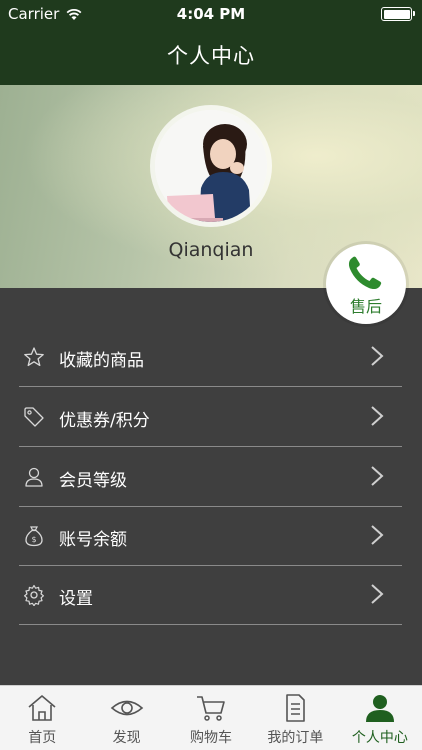  I want to click on star-icon, so click(34, 357).